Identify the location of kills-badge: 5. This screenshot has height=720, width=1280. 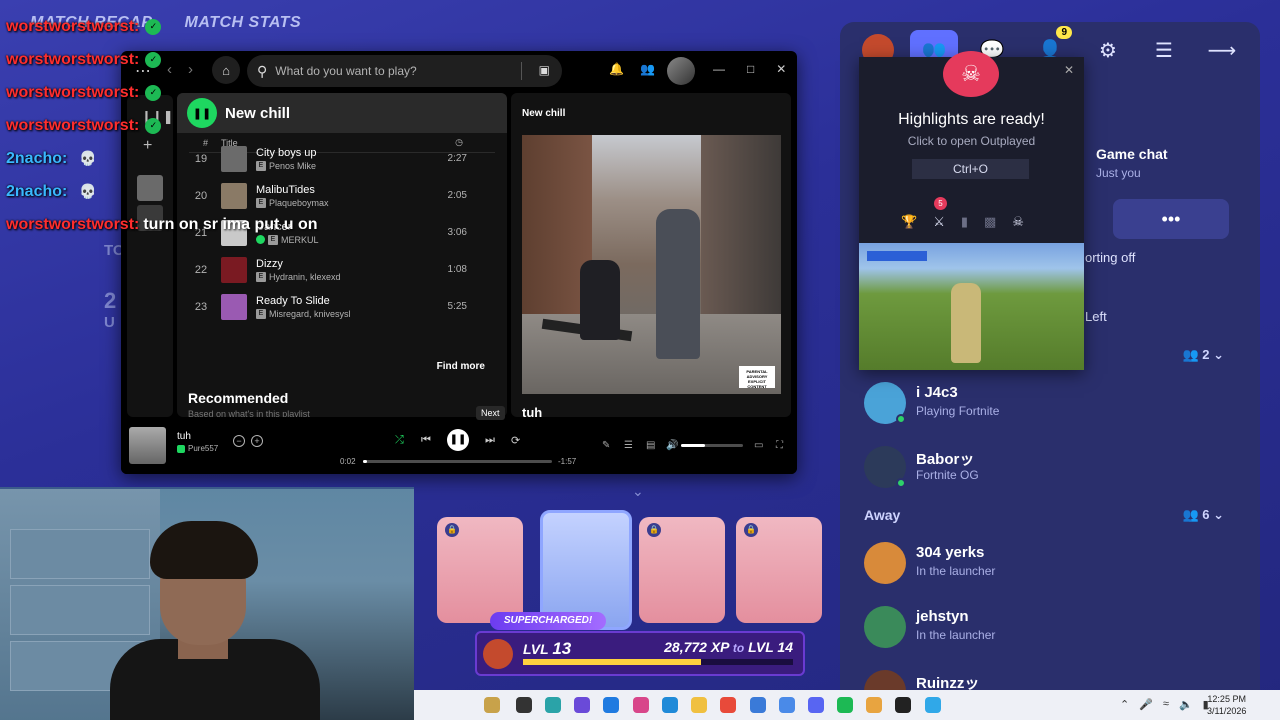
(940, 203).